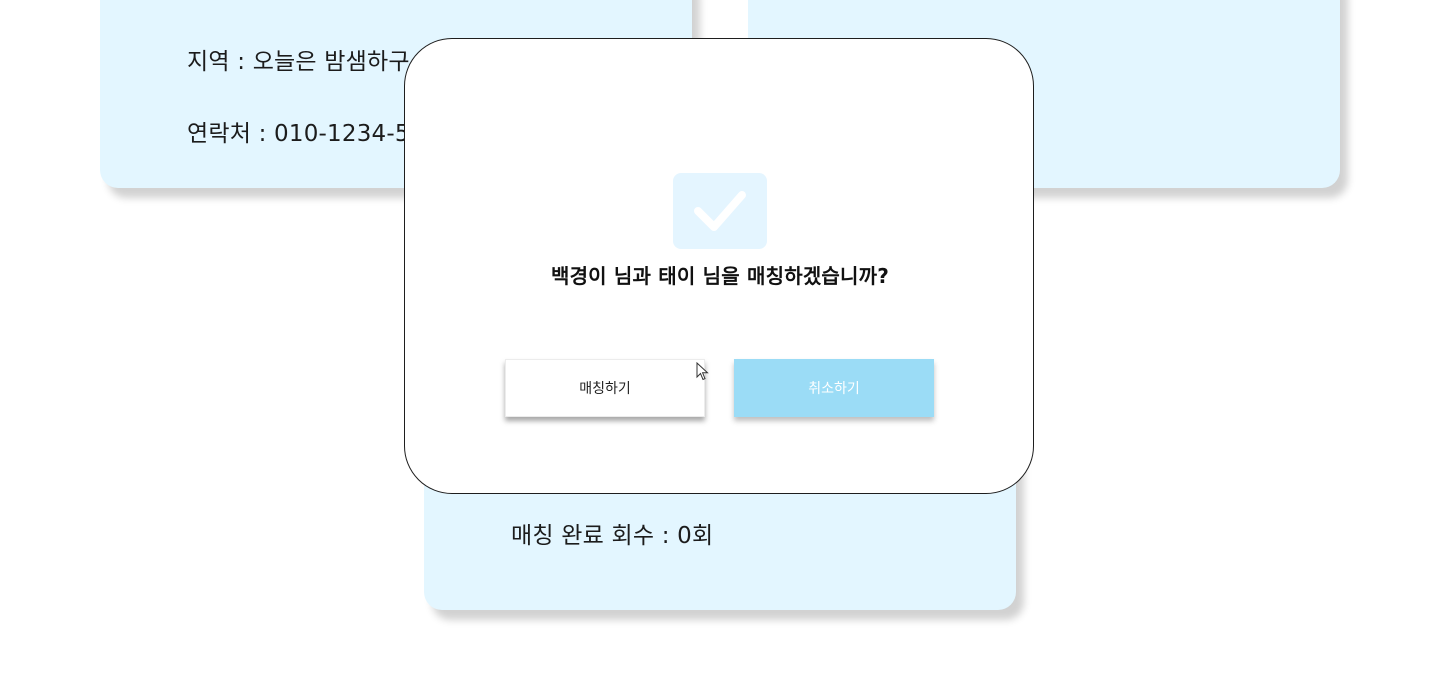 This screenshot has height=699, width=1440. I want to click on cancel-button: 취소하기, so click(834, 388).